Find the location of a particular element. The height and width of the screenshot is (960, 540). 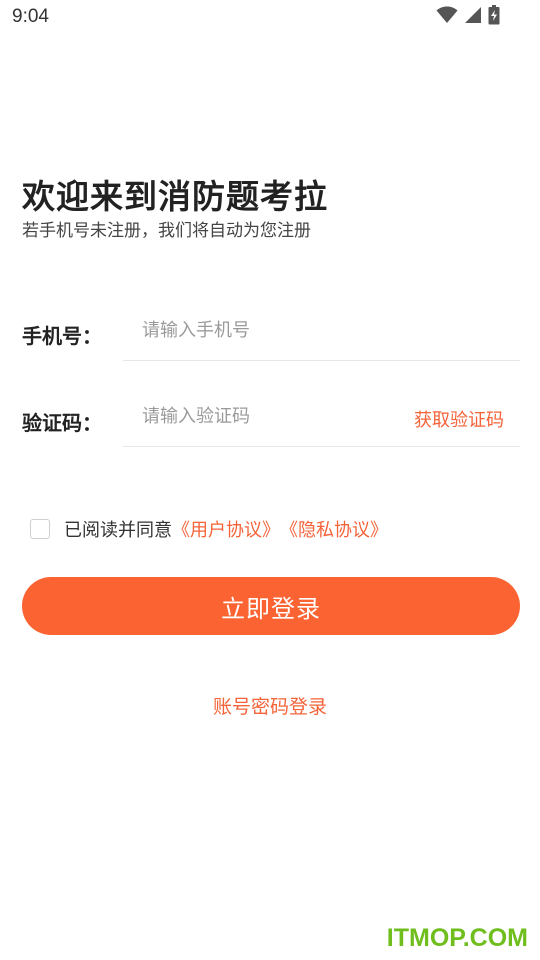

login-button: 立即登录 is located at coordinates (271, 606).